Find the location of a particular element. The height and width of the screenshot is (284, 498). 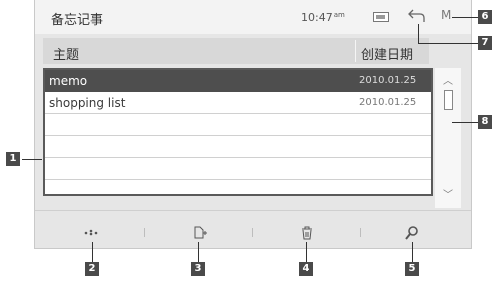

callout-2: 2 is located at coordinates (92, 269).